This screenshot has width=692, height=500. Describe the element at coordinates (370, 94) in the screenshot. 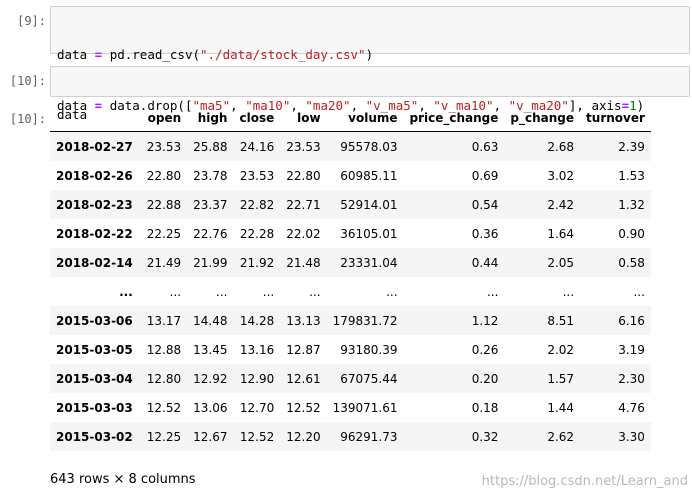

I see `code-editor: data` at that location.